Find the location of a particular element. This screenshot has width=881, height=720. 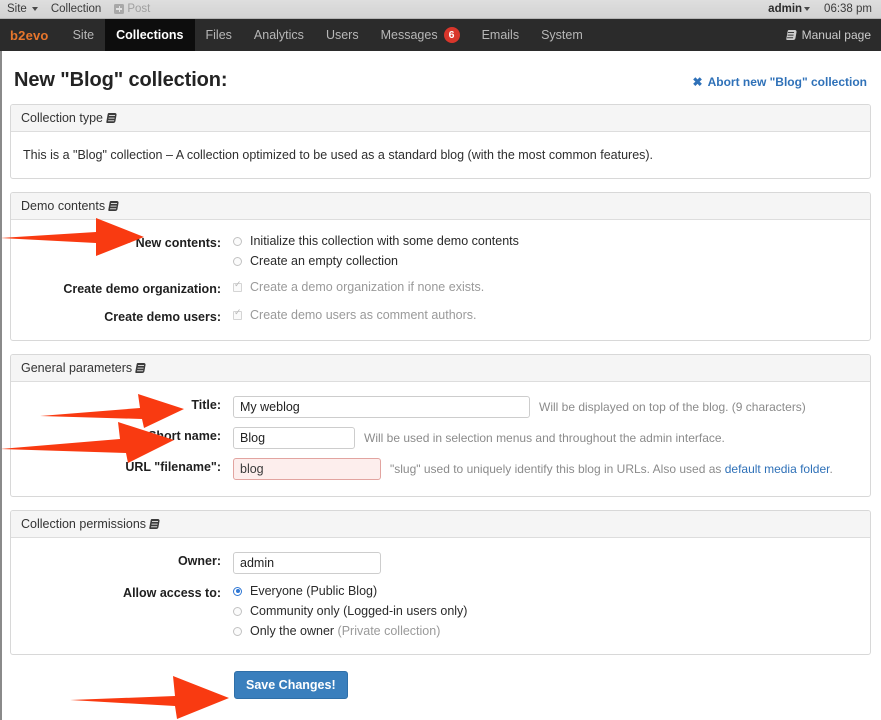

os-menu-right-group: admin 06:38 pm is located at coordinates (824, 9).